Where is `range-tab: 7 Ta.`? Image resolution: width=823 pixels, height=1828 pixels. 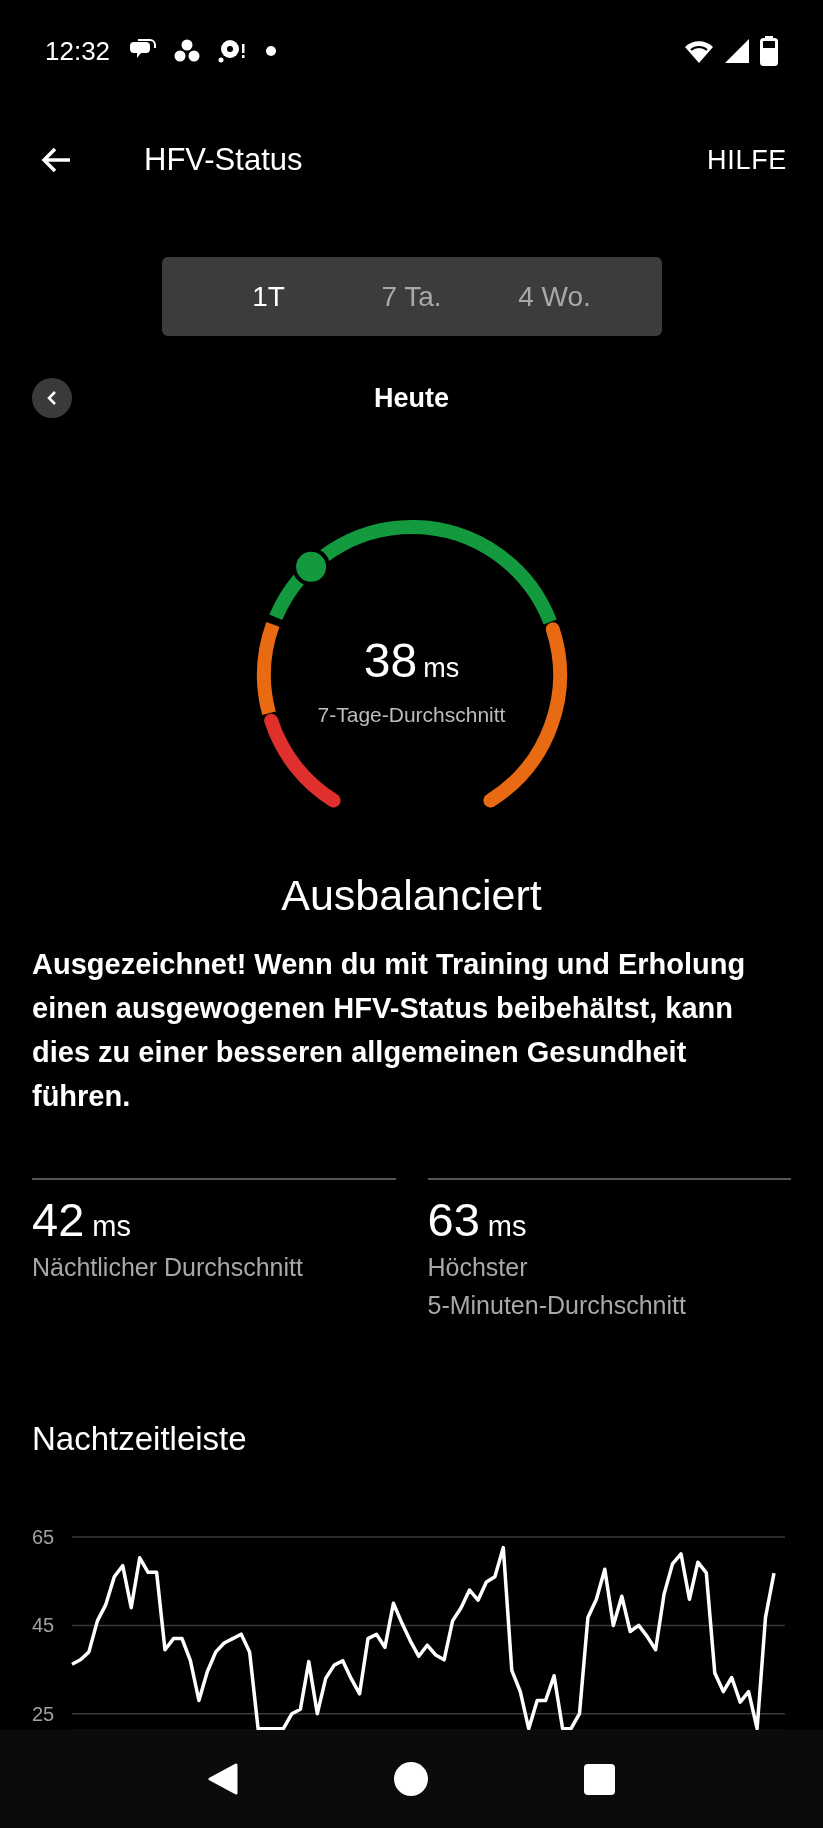 range-tab: 7 Ta. is located at coordinates (411, 296).